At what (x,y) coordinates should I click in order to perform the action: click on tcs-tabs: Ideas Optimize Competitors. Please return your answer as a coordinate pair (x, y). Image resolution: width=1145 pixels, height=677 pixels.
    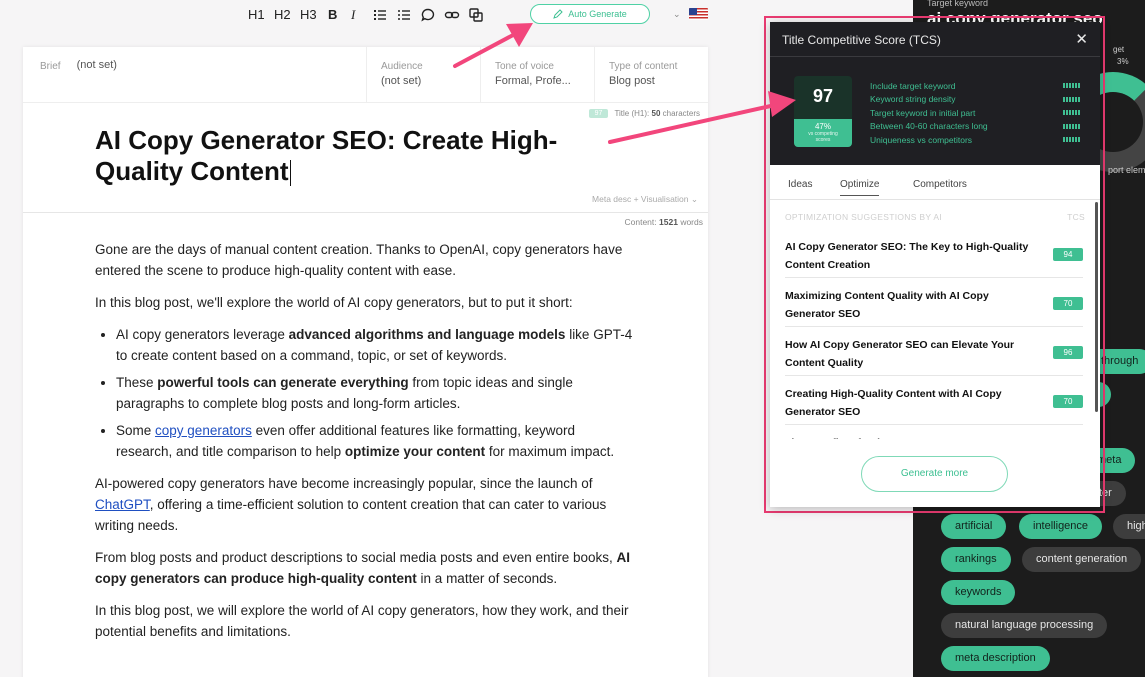
    Looking at the image, I should click on (935, 182).